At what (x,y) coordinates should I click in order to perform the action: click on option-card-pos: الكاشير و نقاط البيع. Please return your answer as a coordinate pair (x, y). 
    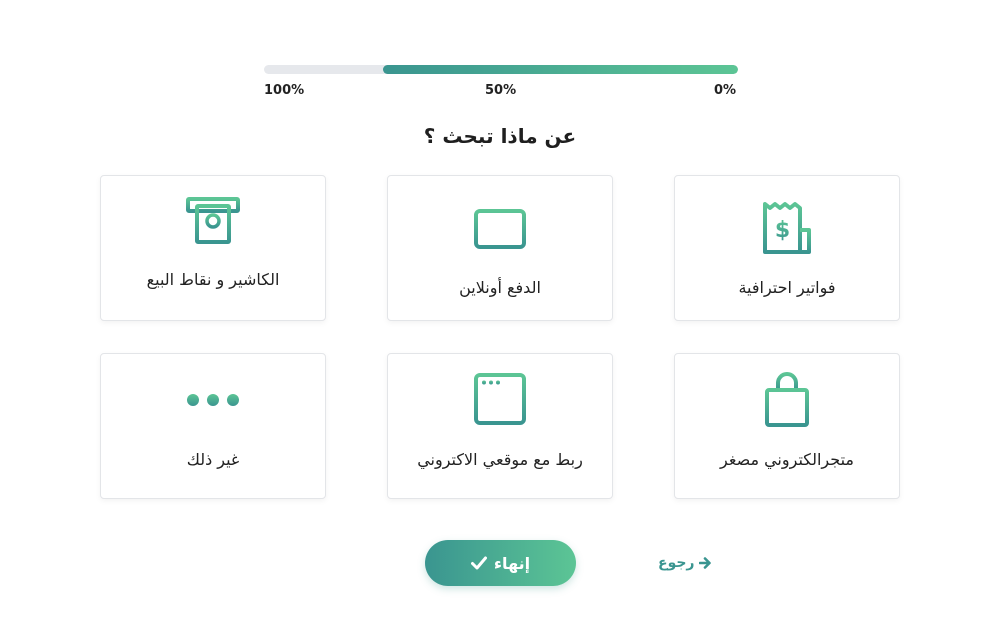
    Looking at the image, I should click on (213, 248).